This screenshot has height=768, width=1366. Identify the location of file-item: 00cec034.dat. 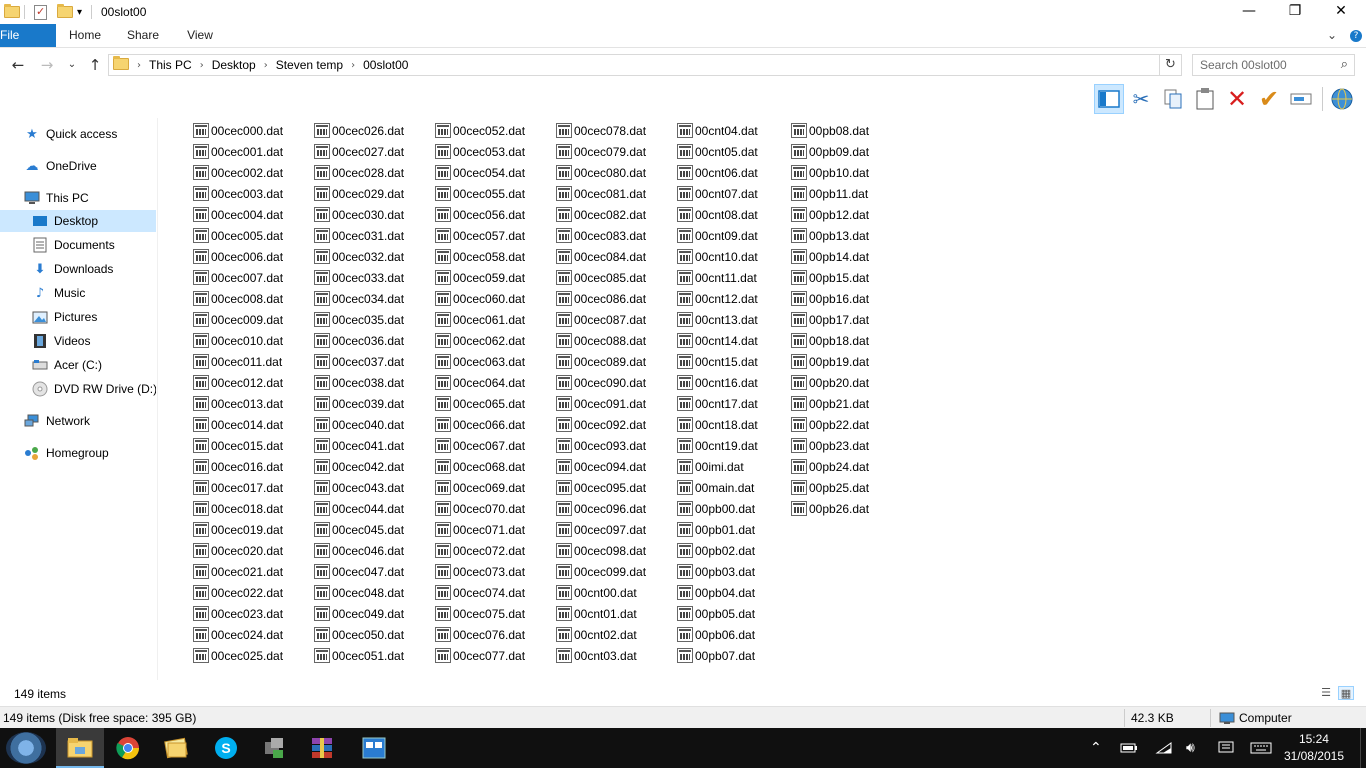
(359, 298).